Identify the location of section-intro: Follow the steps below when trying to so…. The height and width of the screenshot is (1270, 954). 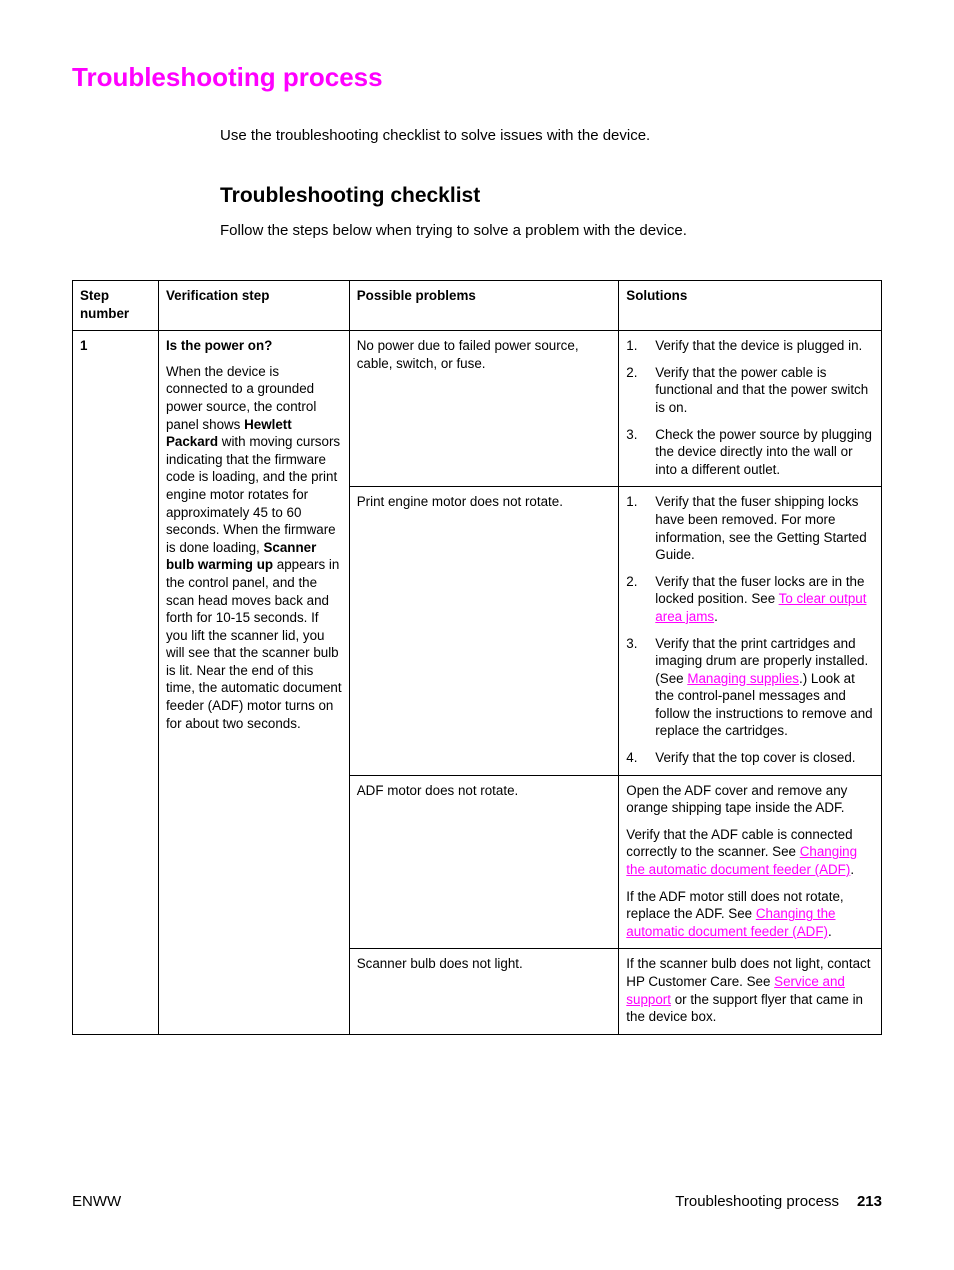
(453, 230).